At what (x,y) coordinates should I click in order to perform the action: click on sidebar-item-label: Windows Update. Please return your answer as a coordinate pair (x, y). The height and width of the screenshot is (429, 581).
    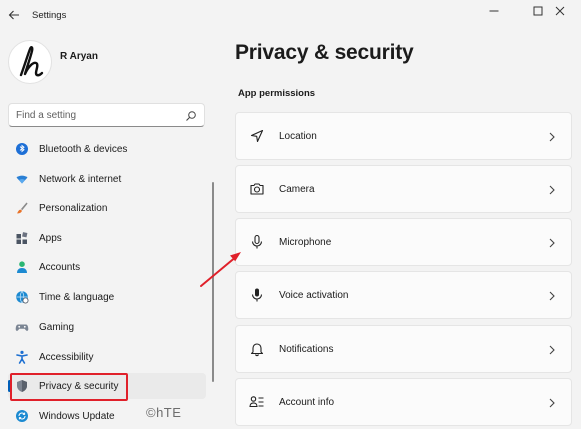
    Looking at the image, I should click on (77, 416).